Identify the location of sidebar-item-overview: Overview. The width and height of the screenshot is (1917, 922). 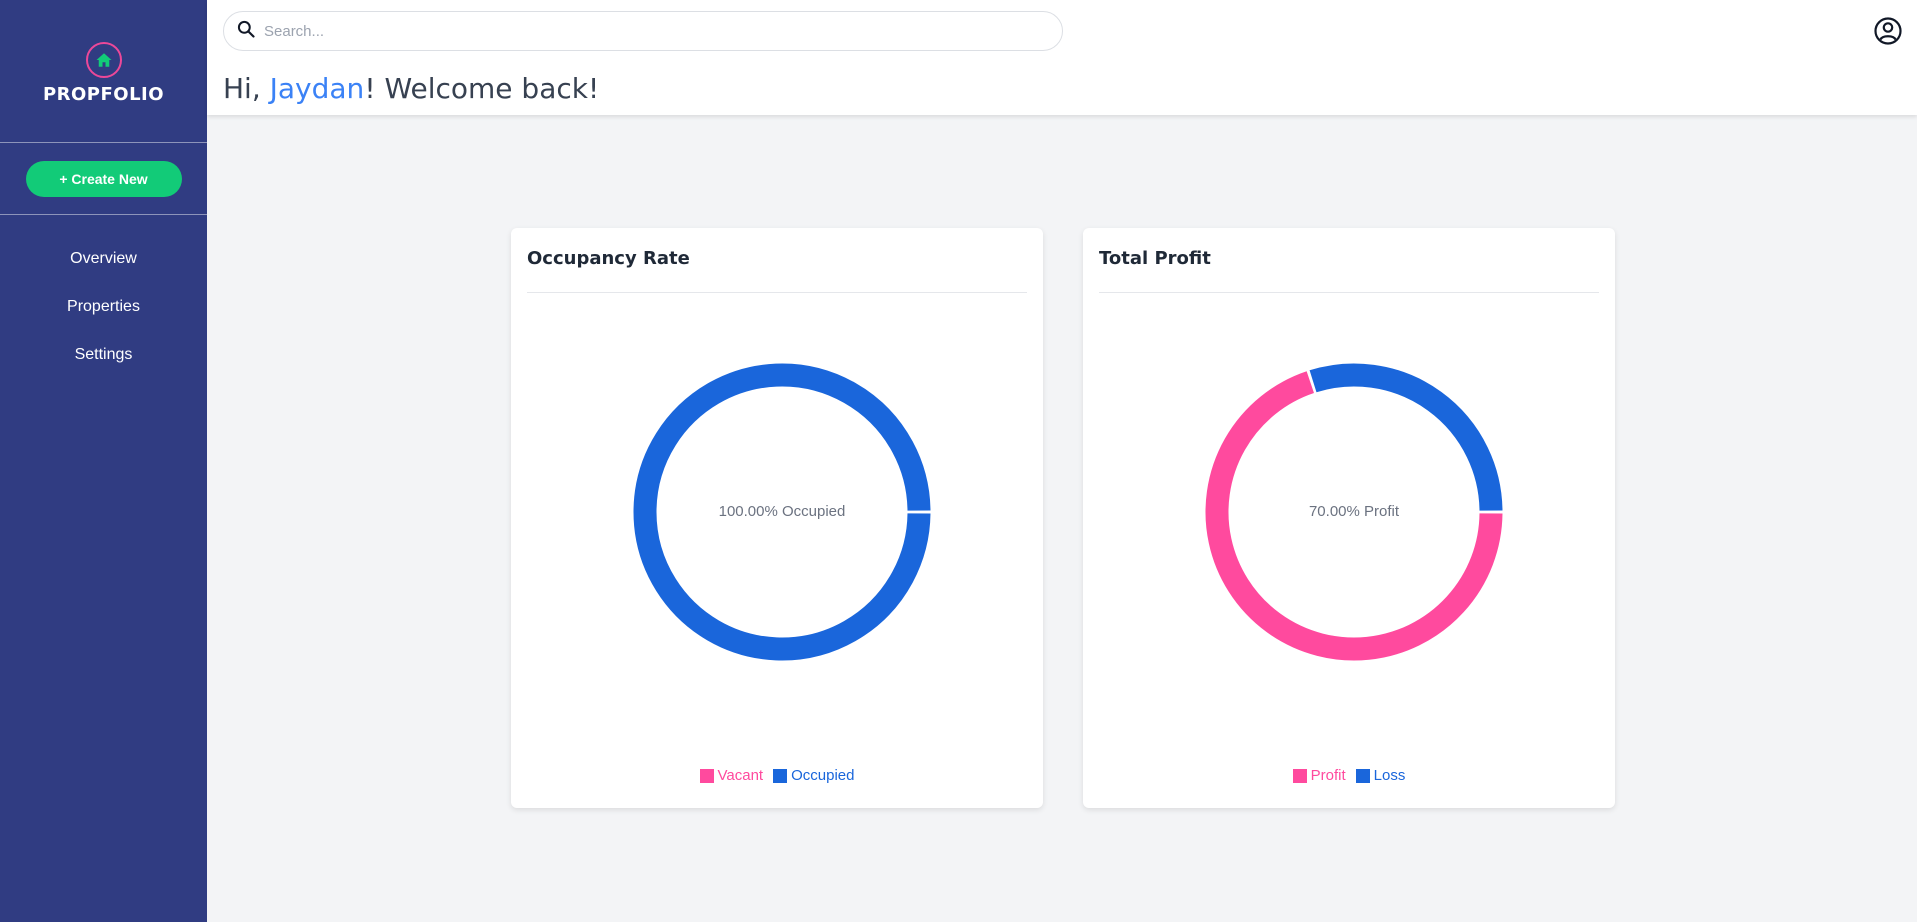
(103, 266).